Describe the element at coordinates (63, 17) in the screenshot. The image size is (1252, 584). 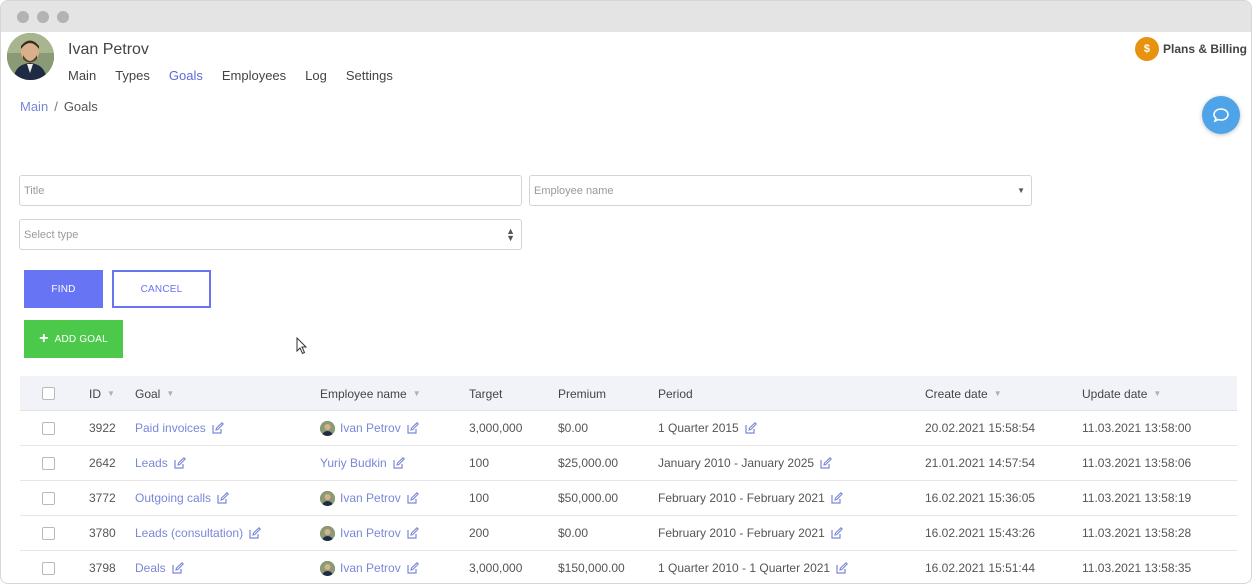
I see `window-maximize-dot` at that location.